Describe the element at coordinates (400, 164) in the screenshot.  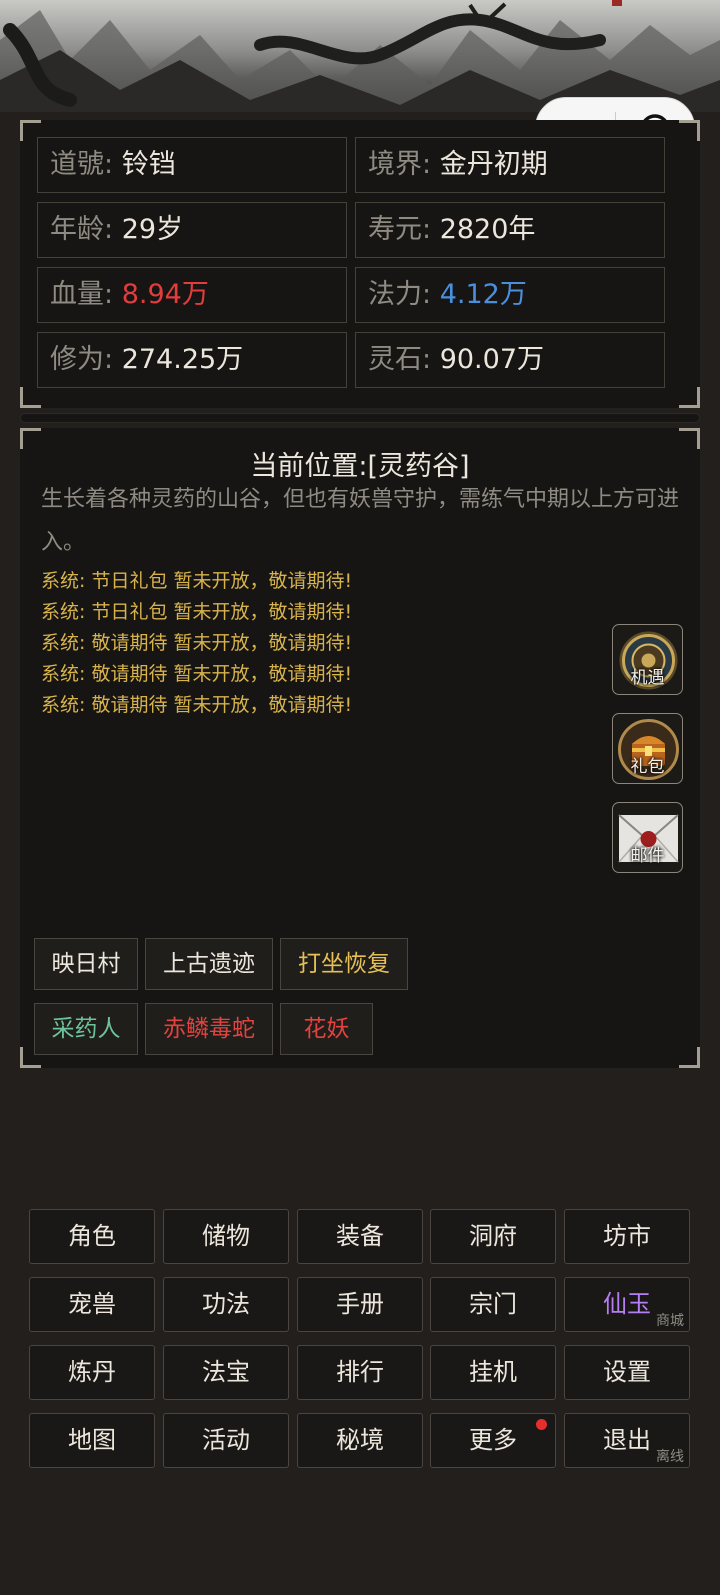
I see `stat-label: 境界:` at that location.